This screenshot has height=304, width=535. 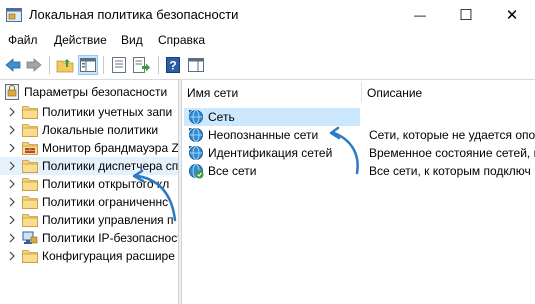 What do you see at coordinates (23, 40) in the screenshot?
I see `menu-file: Файл` at bounding box center [23, 40].